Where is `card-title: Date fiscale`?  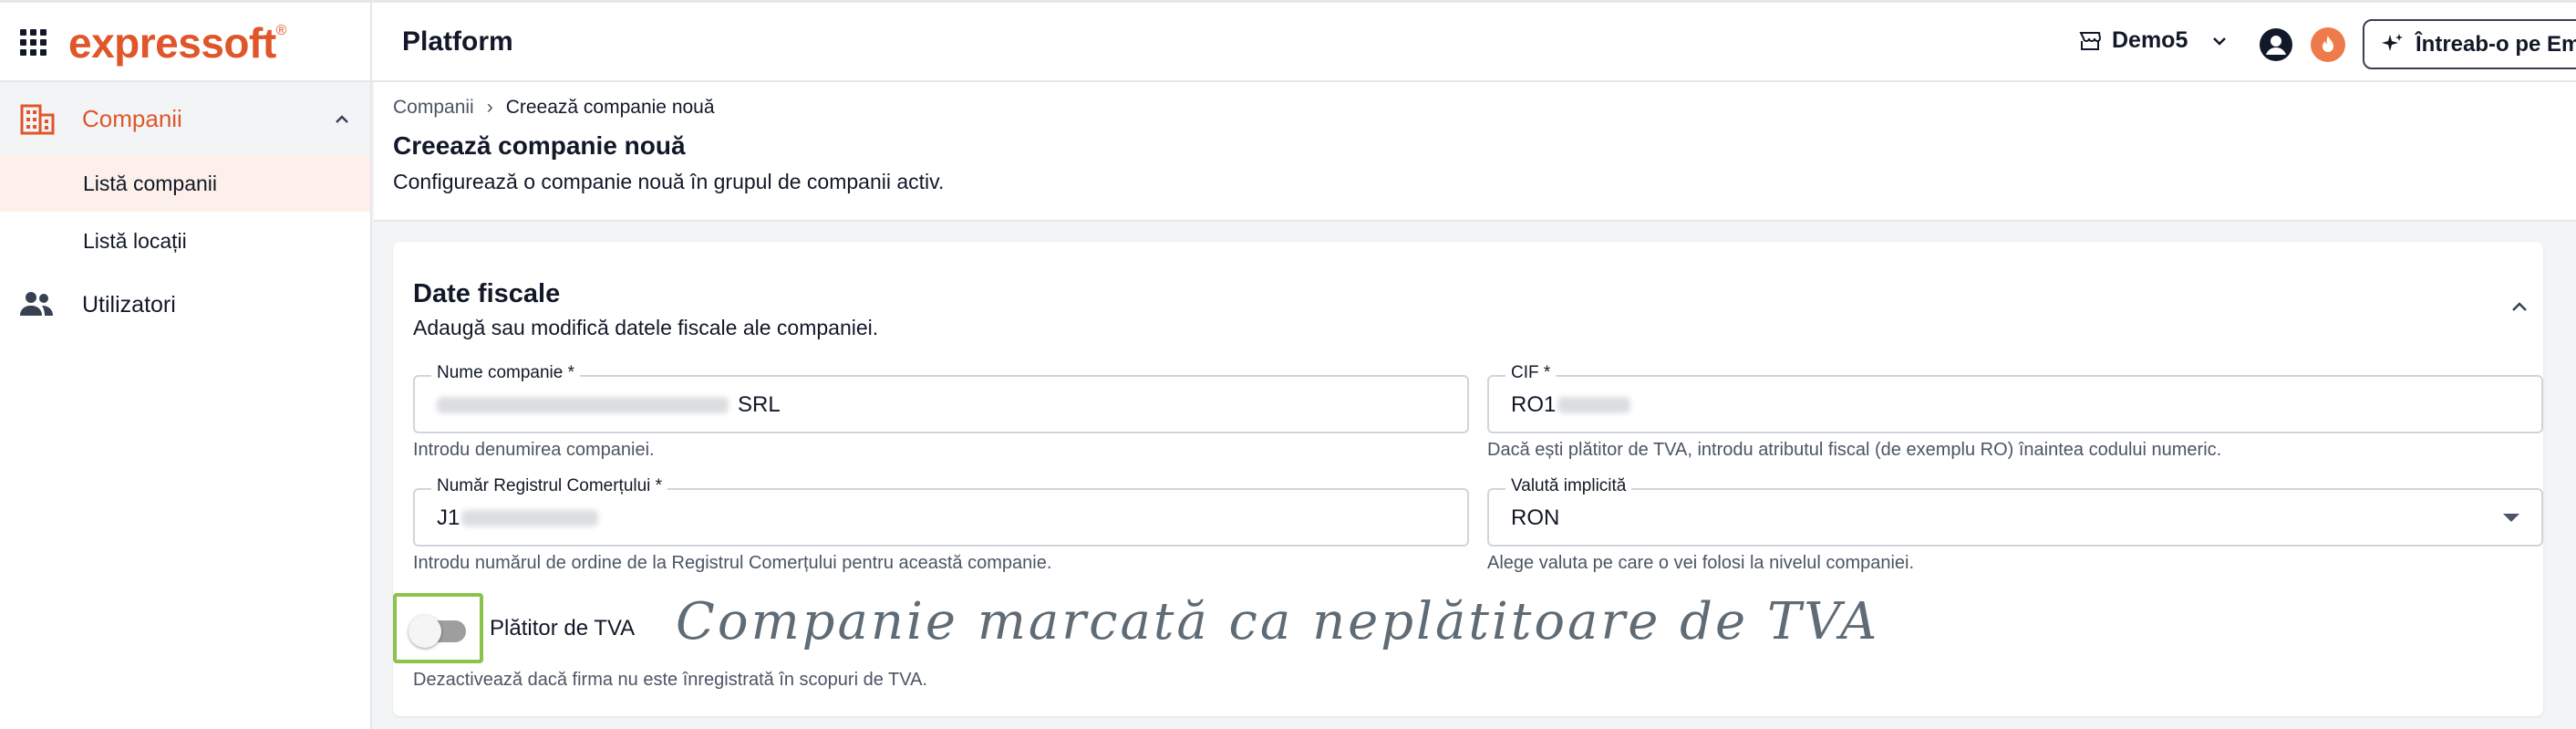
card-title: Date fiscale is located at coordinates (487, 293).